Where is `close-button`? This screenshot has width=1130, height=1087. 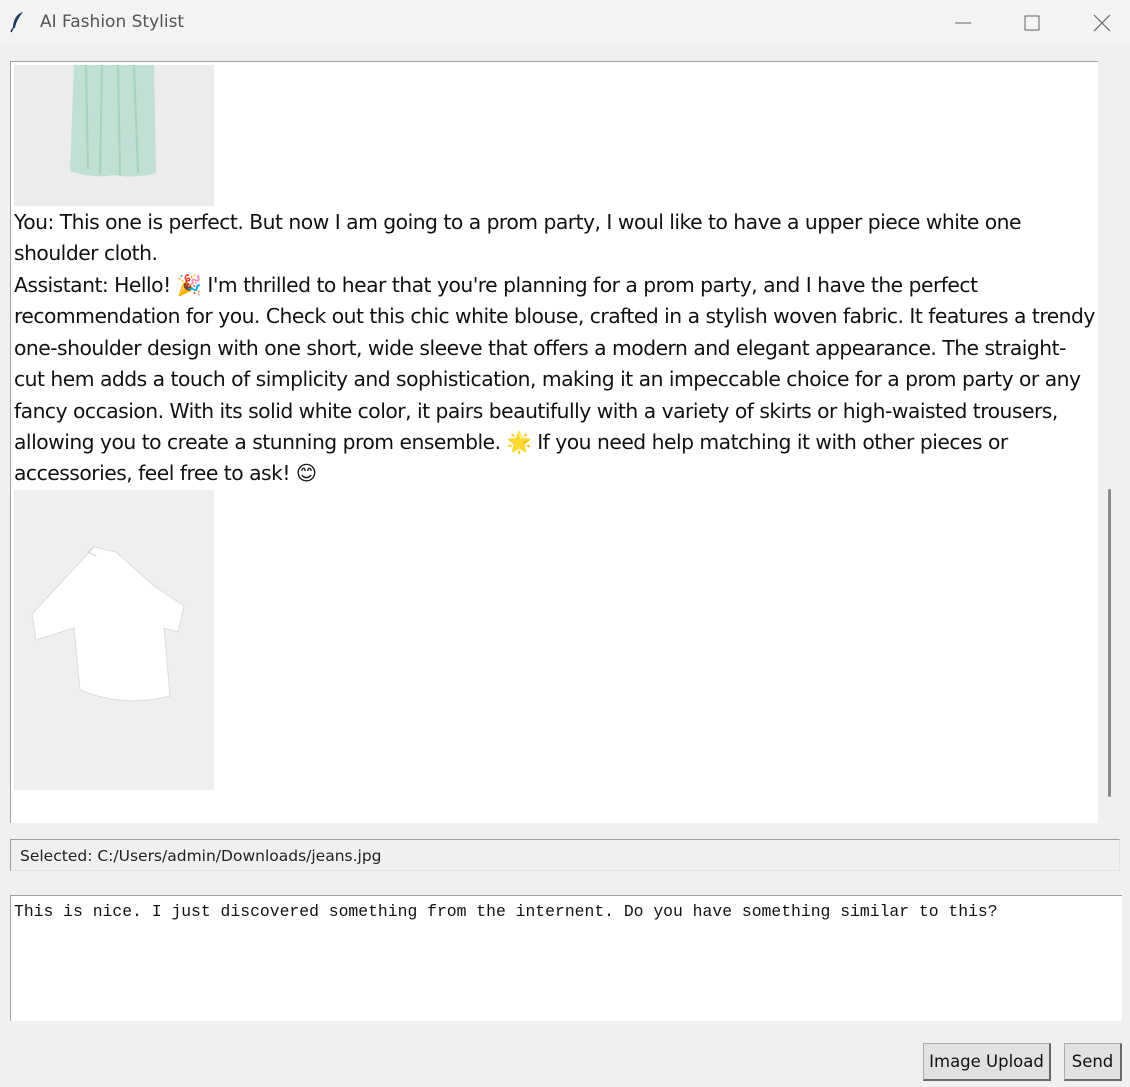
close-button is located at coordinates (1102, 23).